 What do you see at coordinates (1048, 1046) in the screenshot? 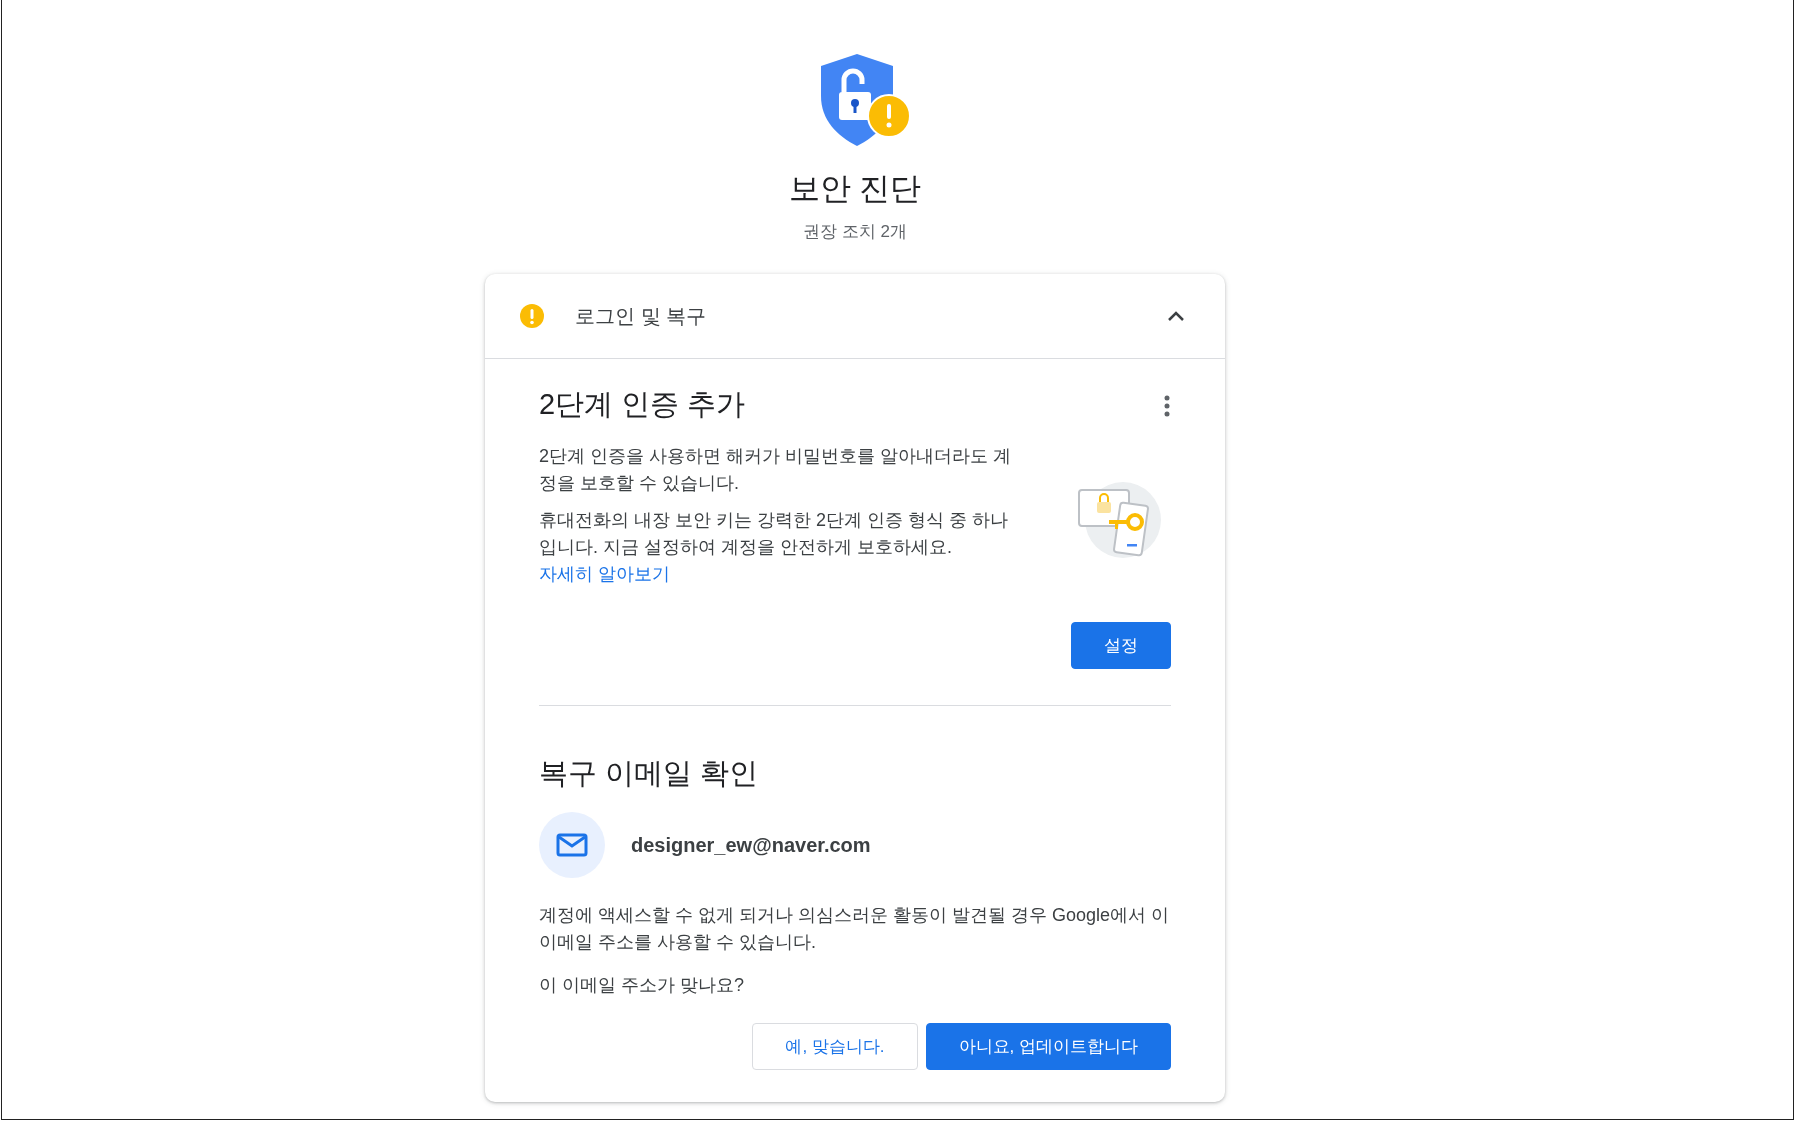
I see `update-button: 아니요, 업데이트합니다` at bounding box center [1048, 1046].